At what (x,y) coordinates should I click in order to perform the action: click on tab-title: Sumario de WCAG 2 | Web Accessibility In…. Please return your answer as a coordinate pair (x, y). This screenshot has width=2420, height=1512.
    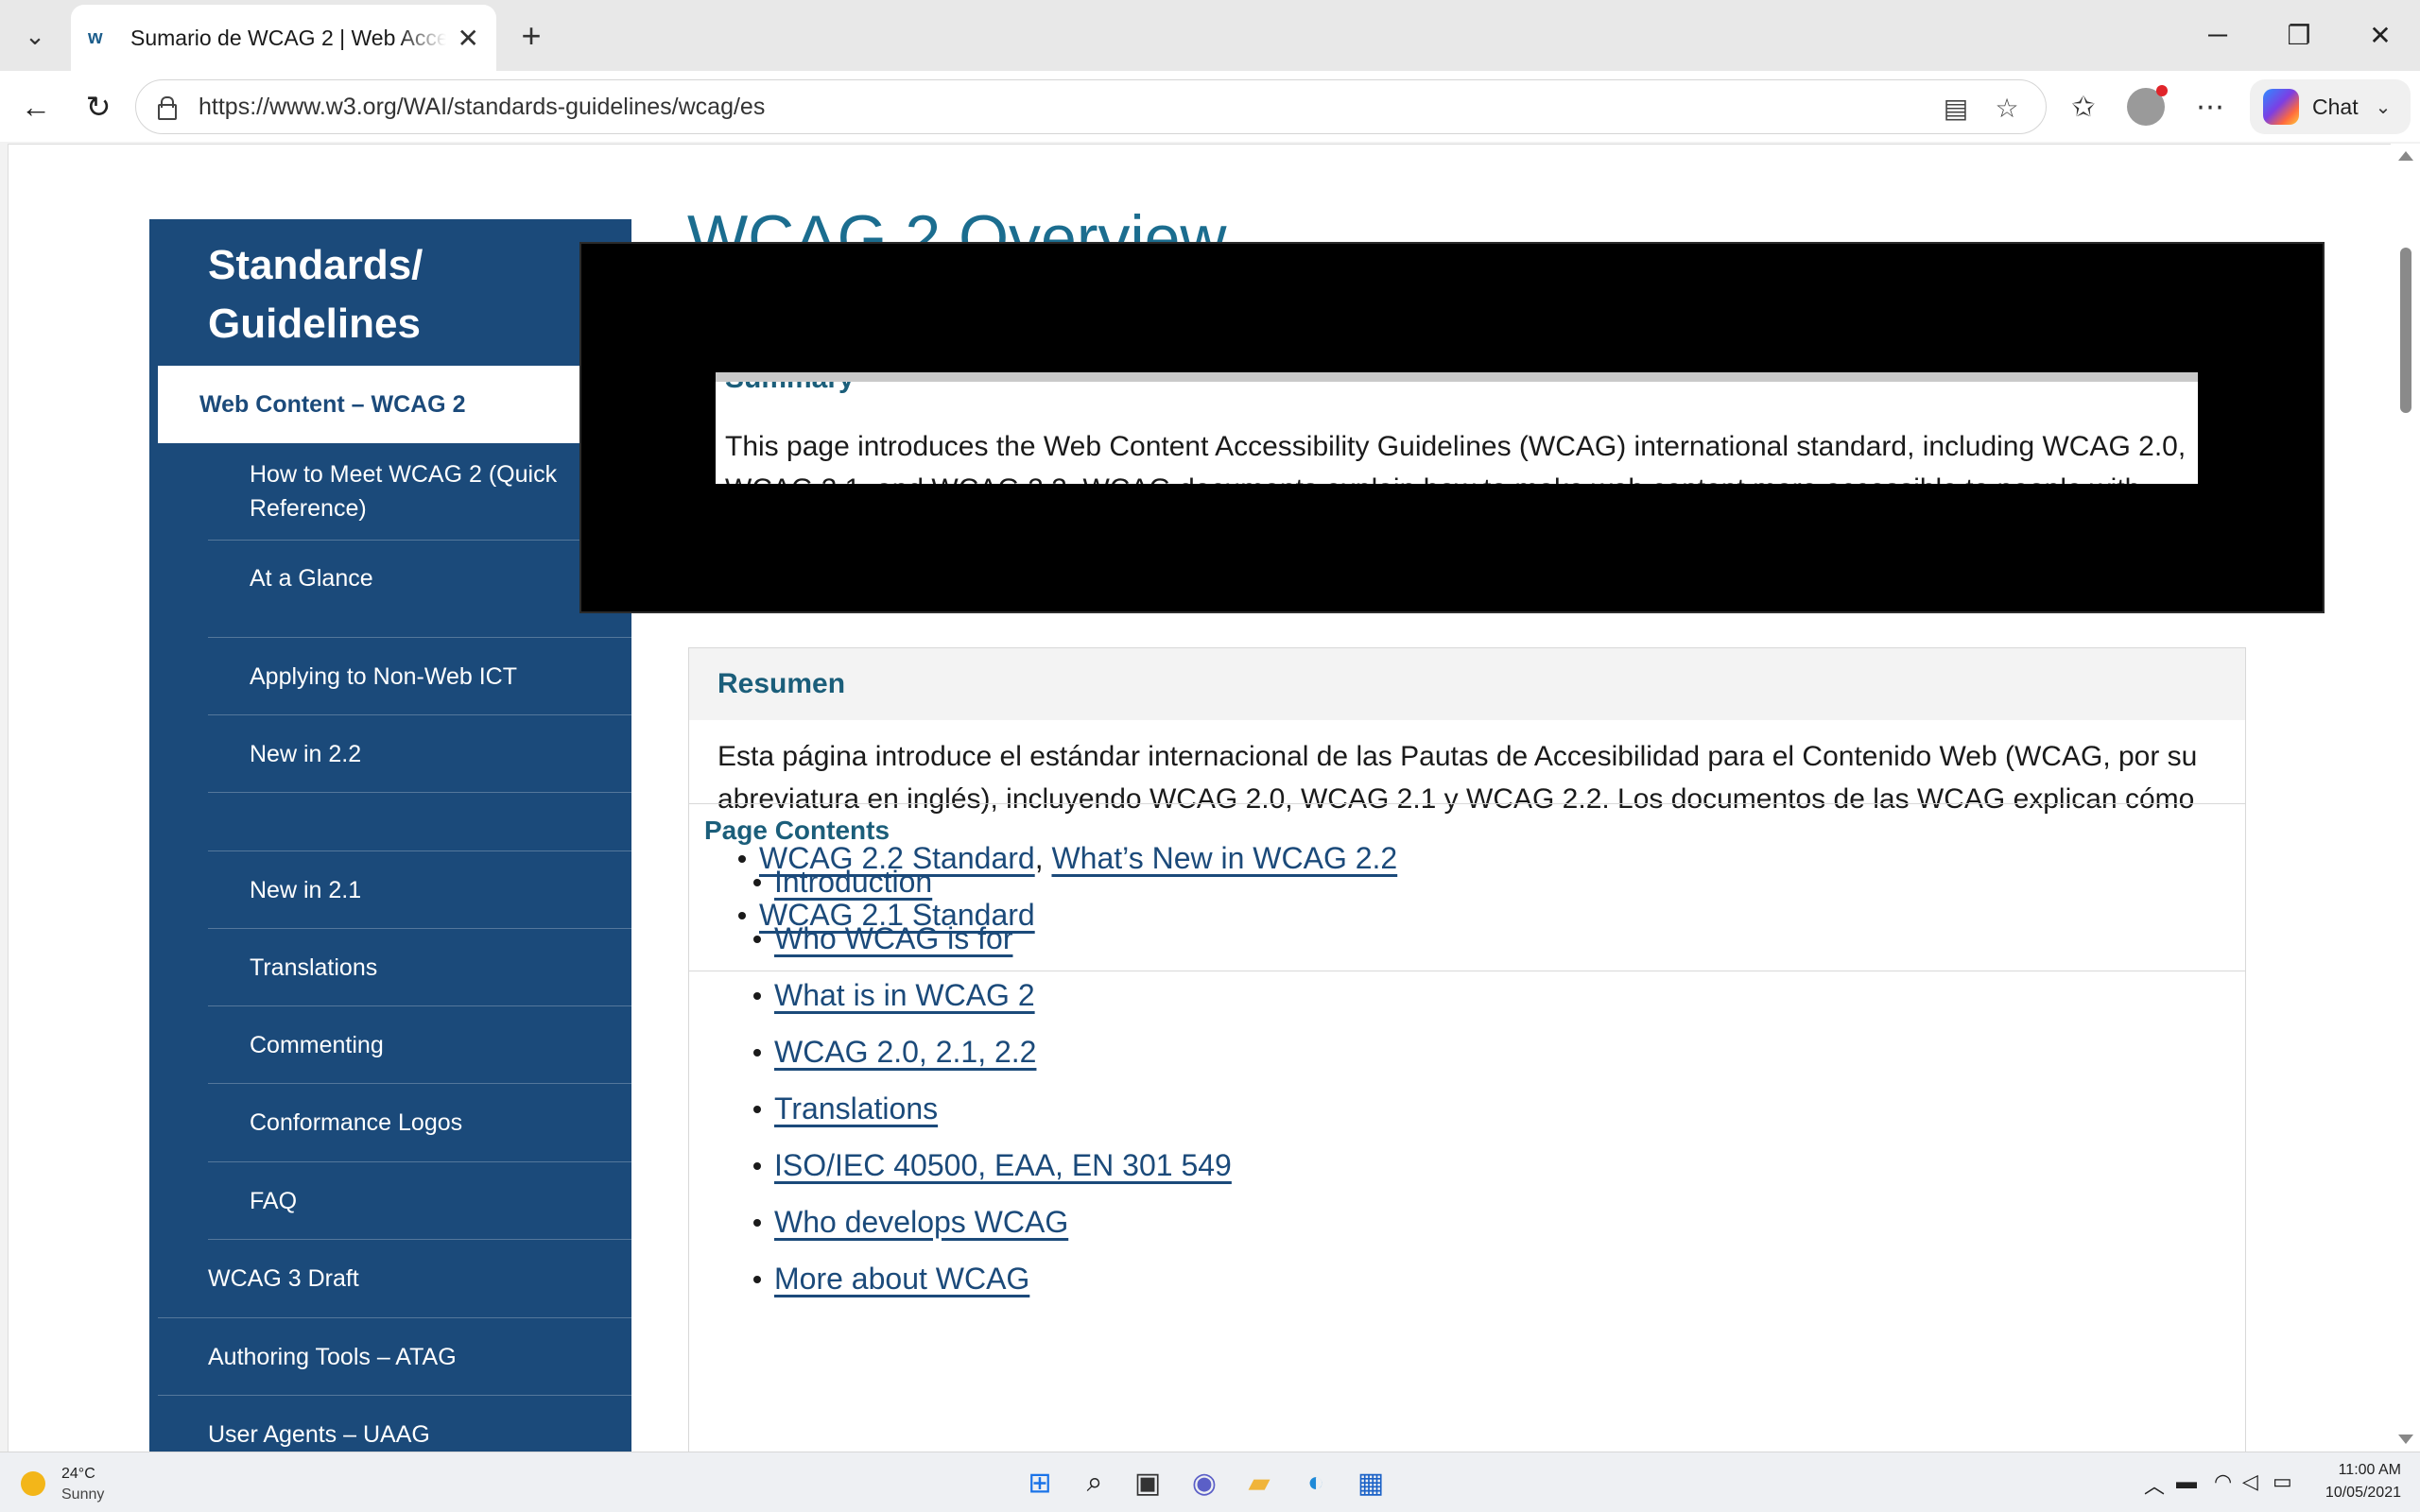
    Looking at the image, I should click on (288, 37).